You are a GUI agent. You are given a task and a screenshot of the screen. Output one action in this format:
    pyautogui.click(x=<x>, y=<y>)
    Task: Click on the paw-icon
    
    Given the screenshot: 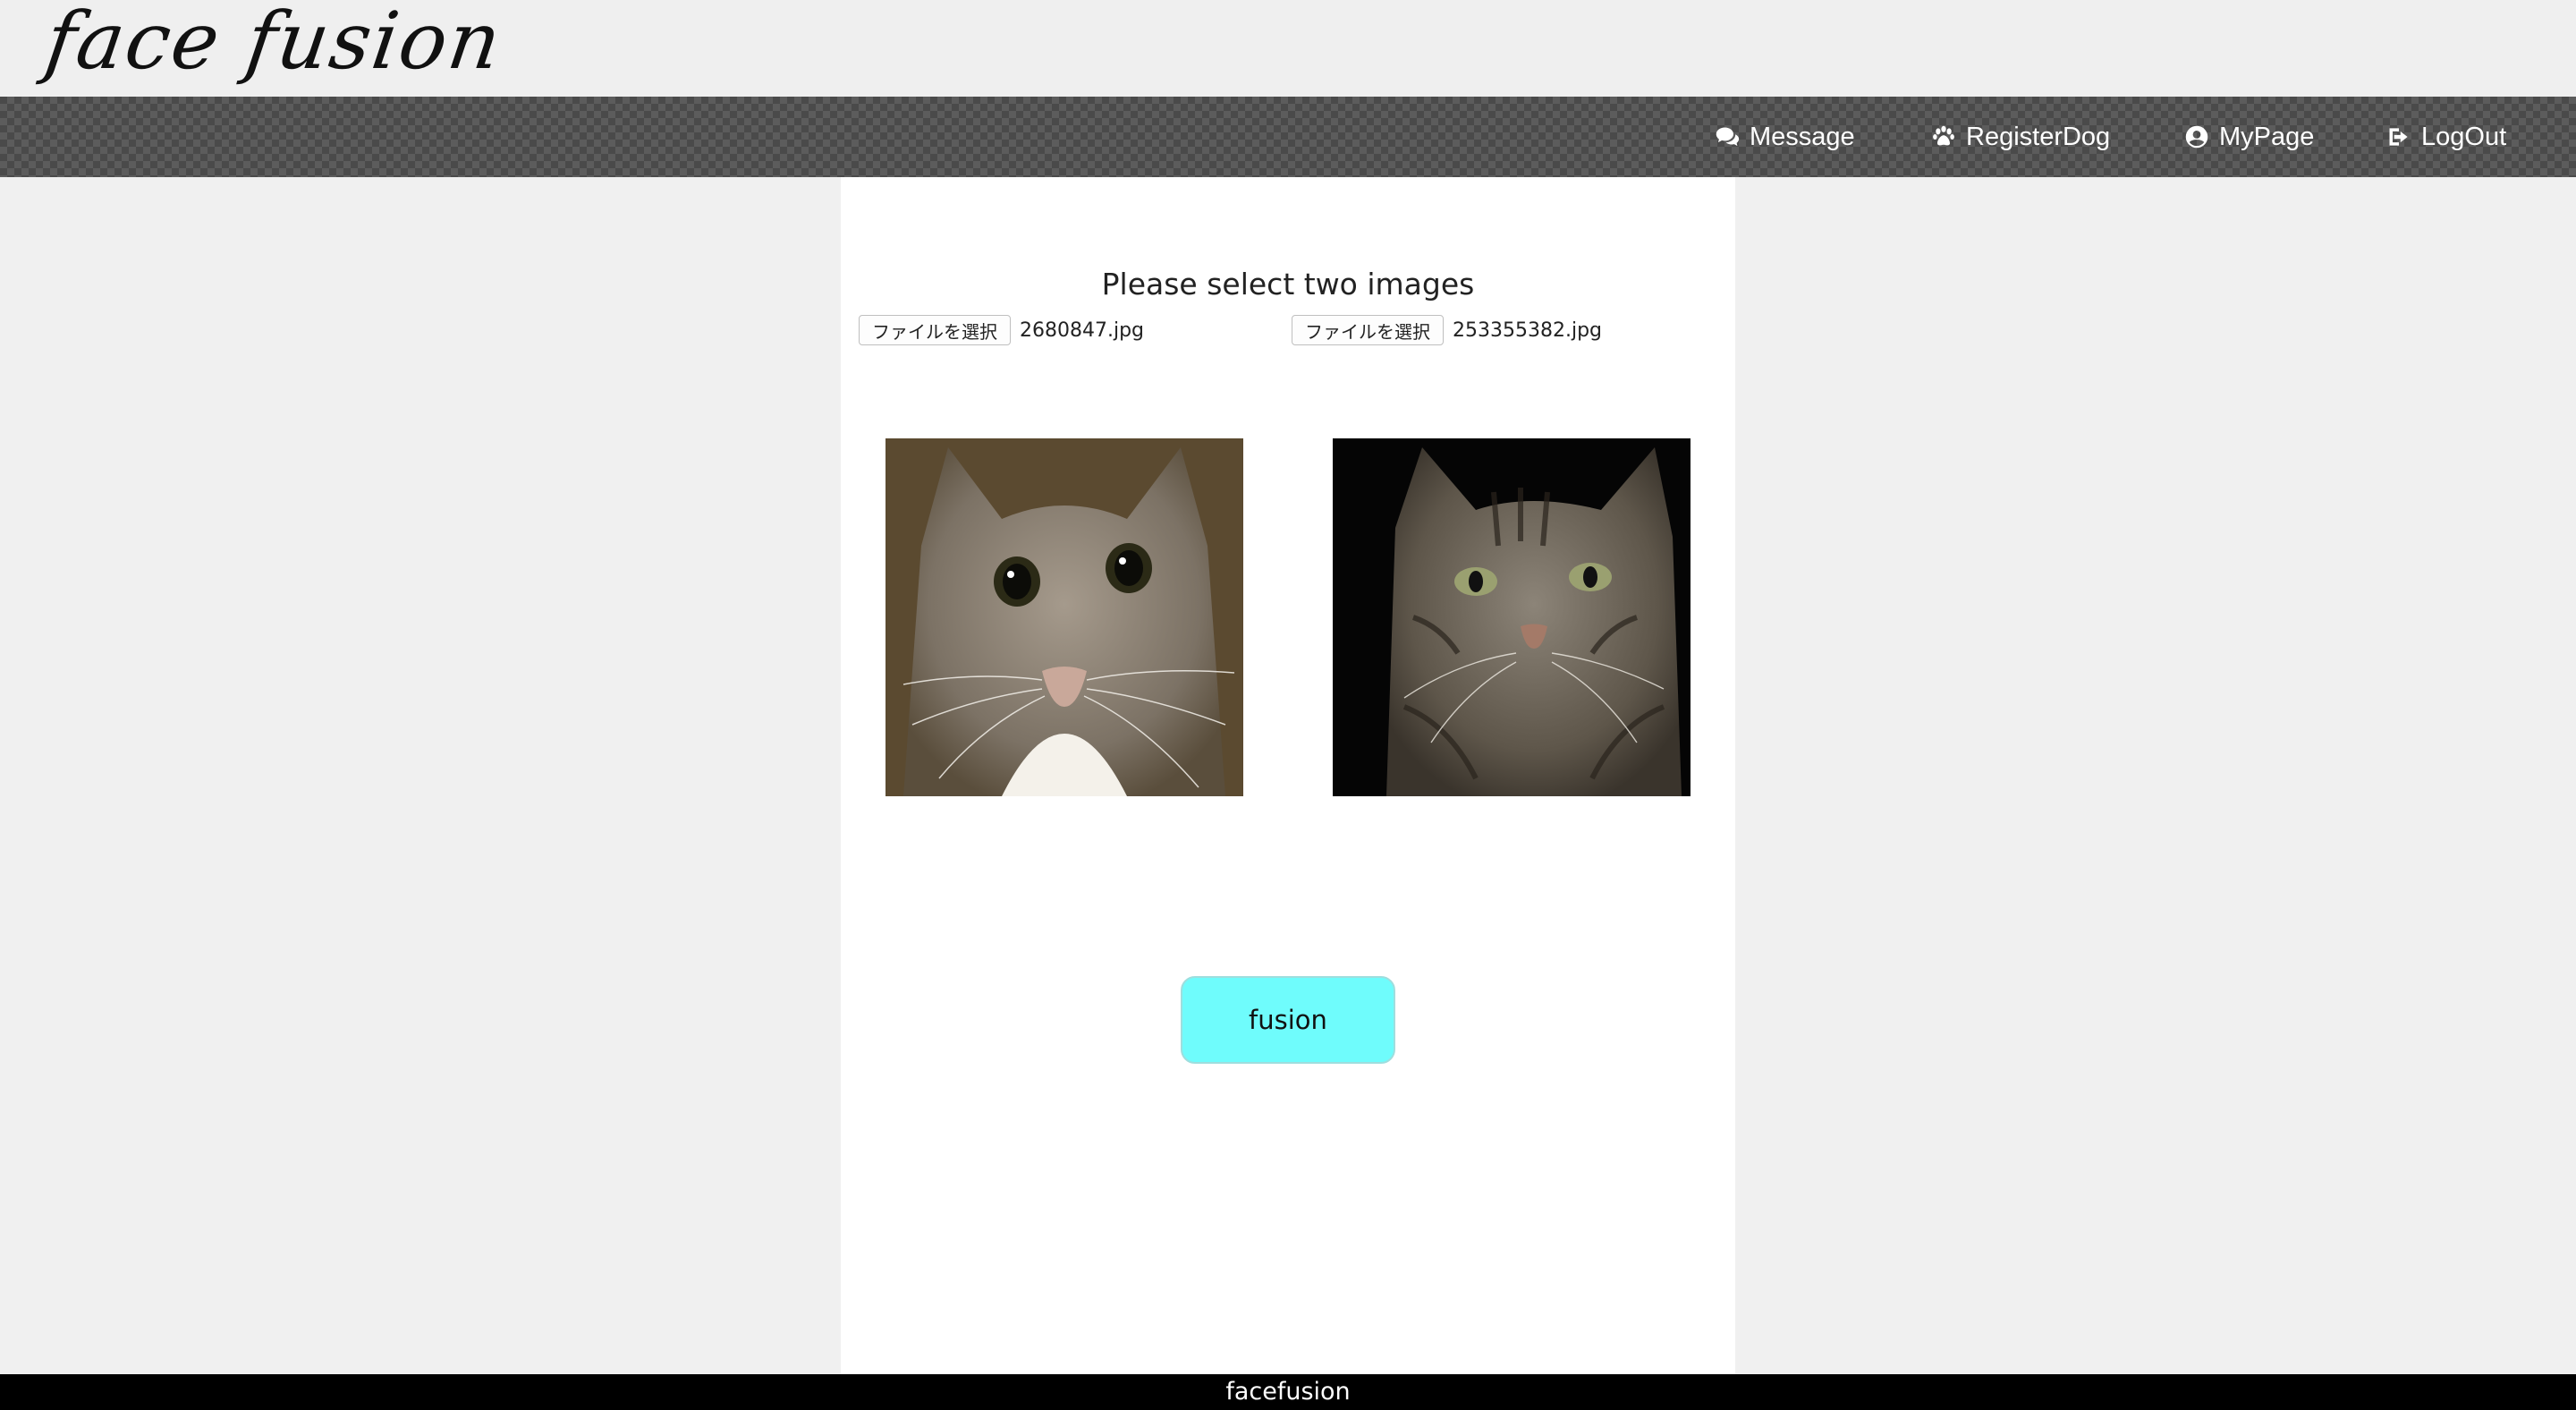 What is the action you would take?
    pyautogui.click(x=1943, y=136)
    